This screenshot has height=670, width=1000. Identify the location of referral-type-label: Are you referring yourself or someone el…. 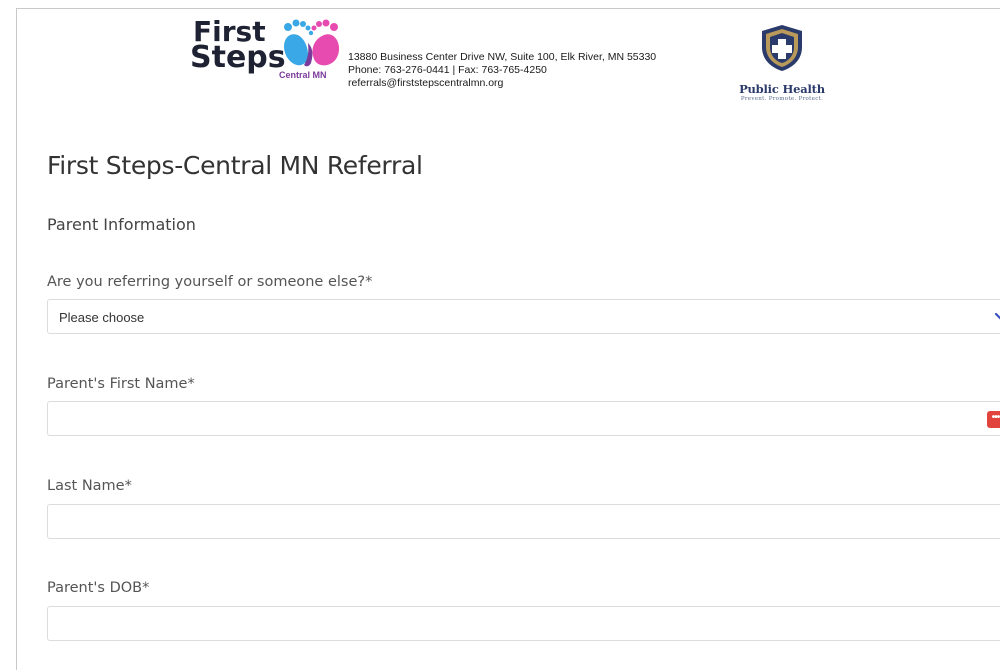
(210, 282).